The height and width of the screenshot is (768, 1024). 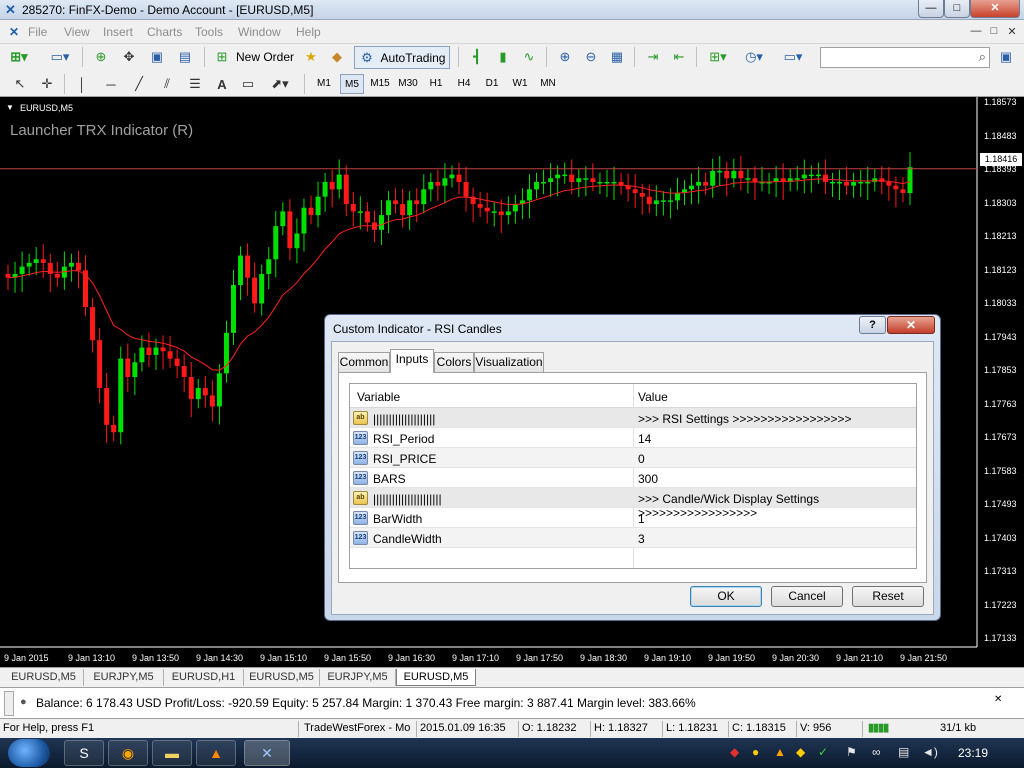 What do you see at coordinates (248, 84) in the screenshot?
I see `text-label-icon: ▭` at bounding box center [248, 84].